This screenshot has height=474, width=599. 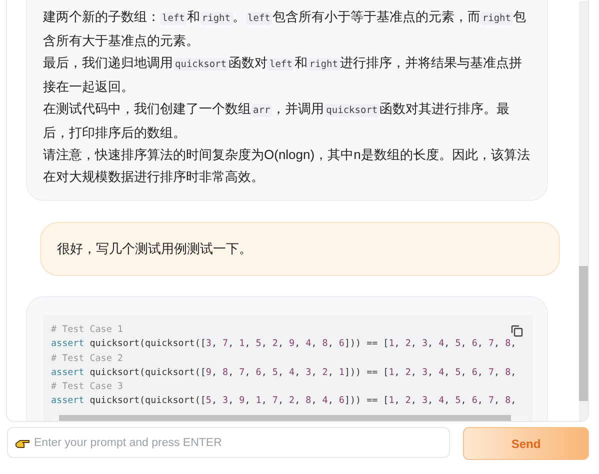 What do you see at coordinates (228, 442) in the screenshot?
I see `prompt-field: Enter your prompt and press ENTER` at bounding box center [228, 442].